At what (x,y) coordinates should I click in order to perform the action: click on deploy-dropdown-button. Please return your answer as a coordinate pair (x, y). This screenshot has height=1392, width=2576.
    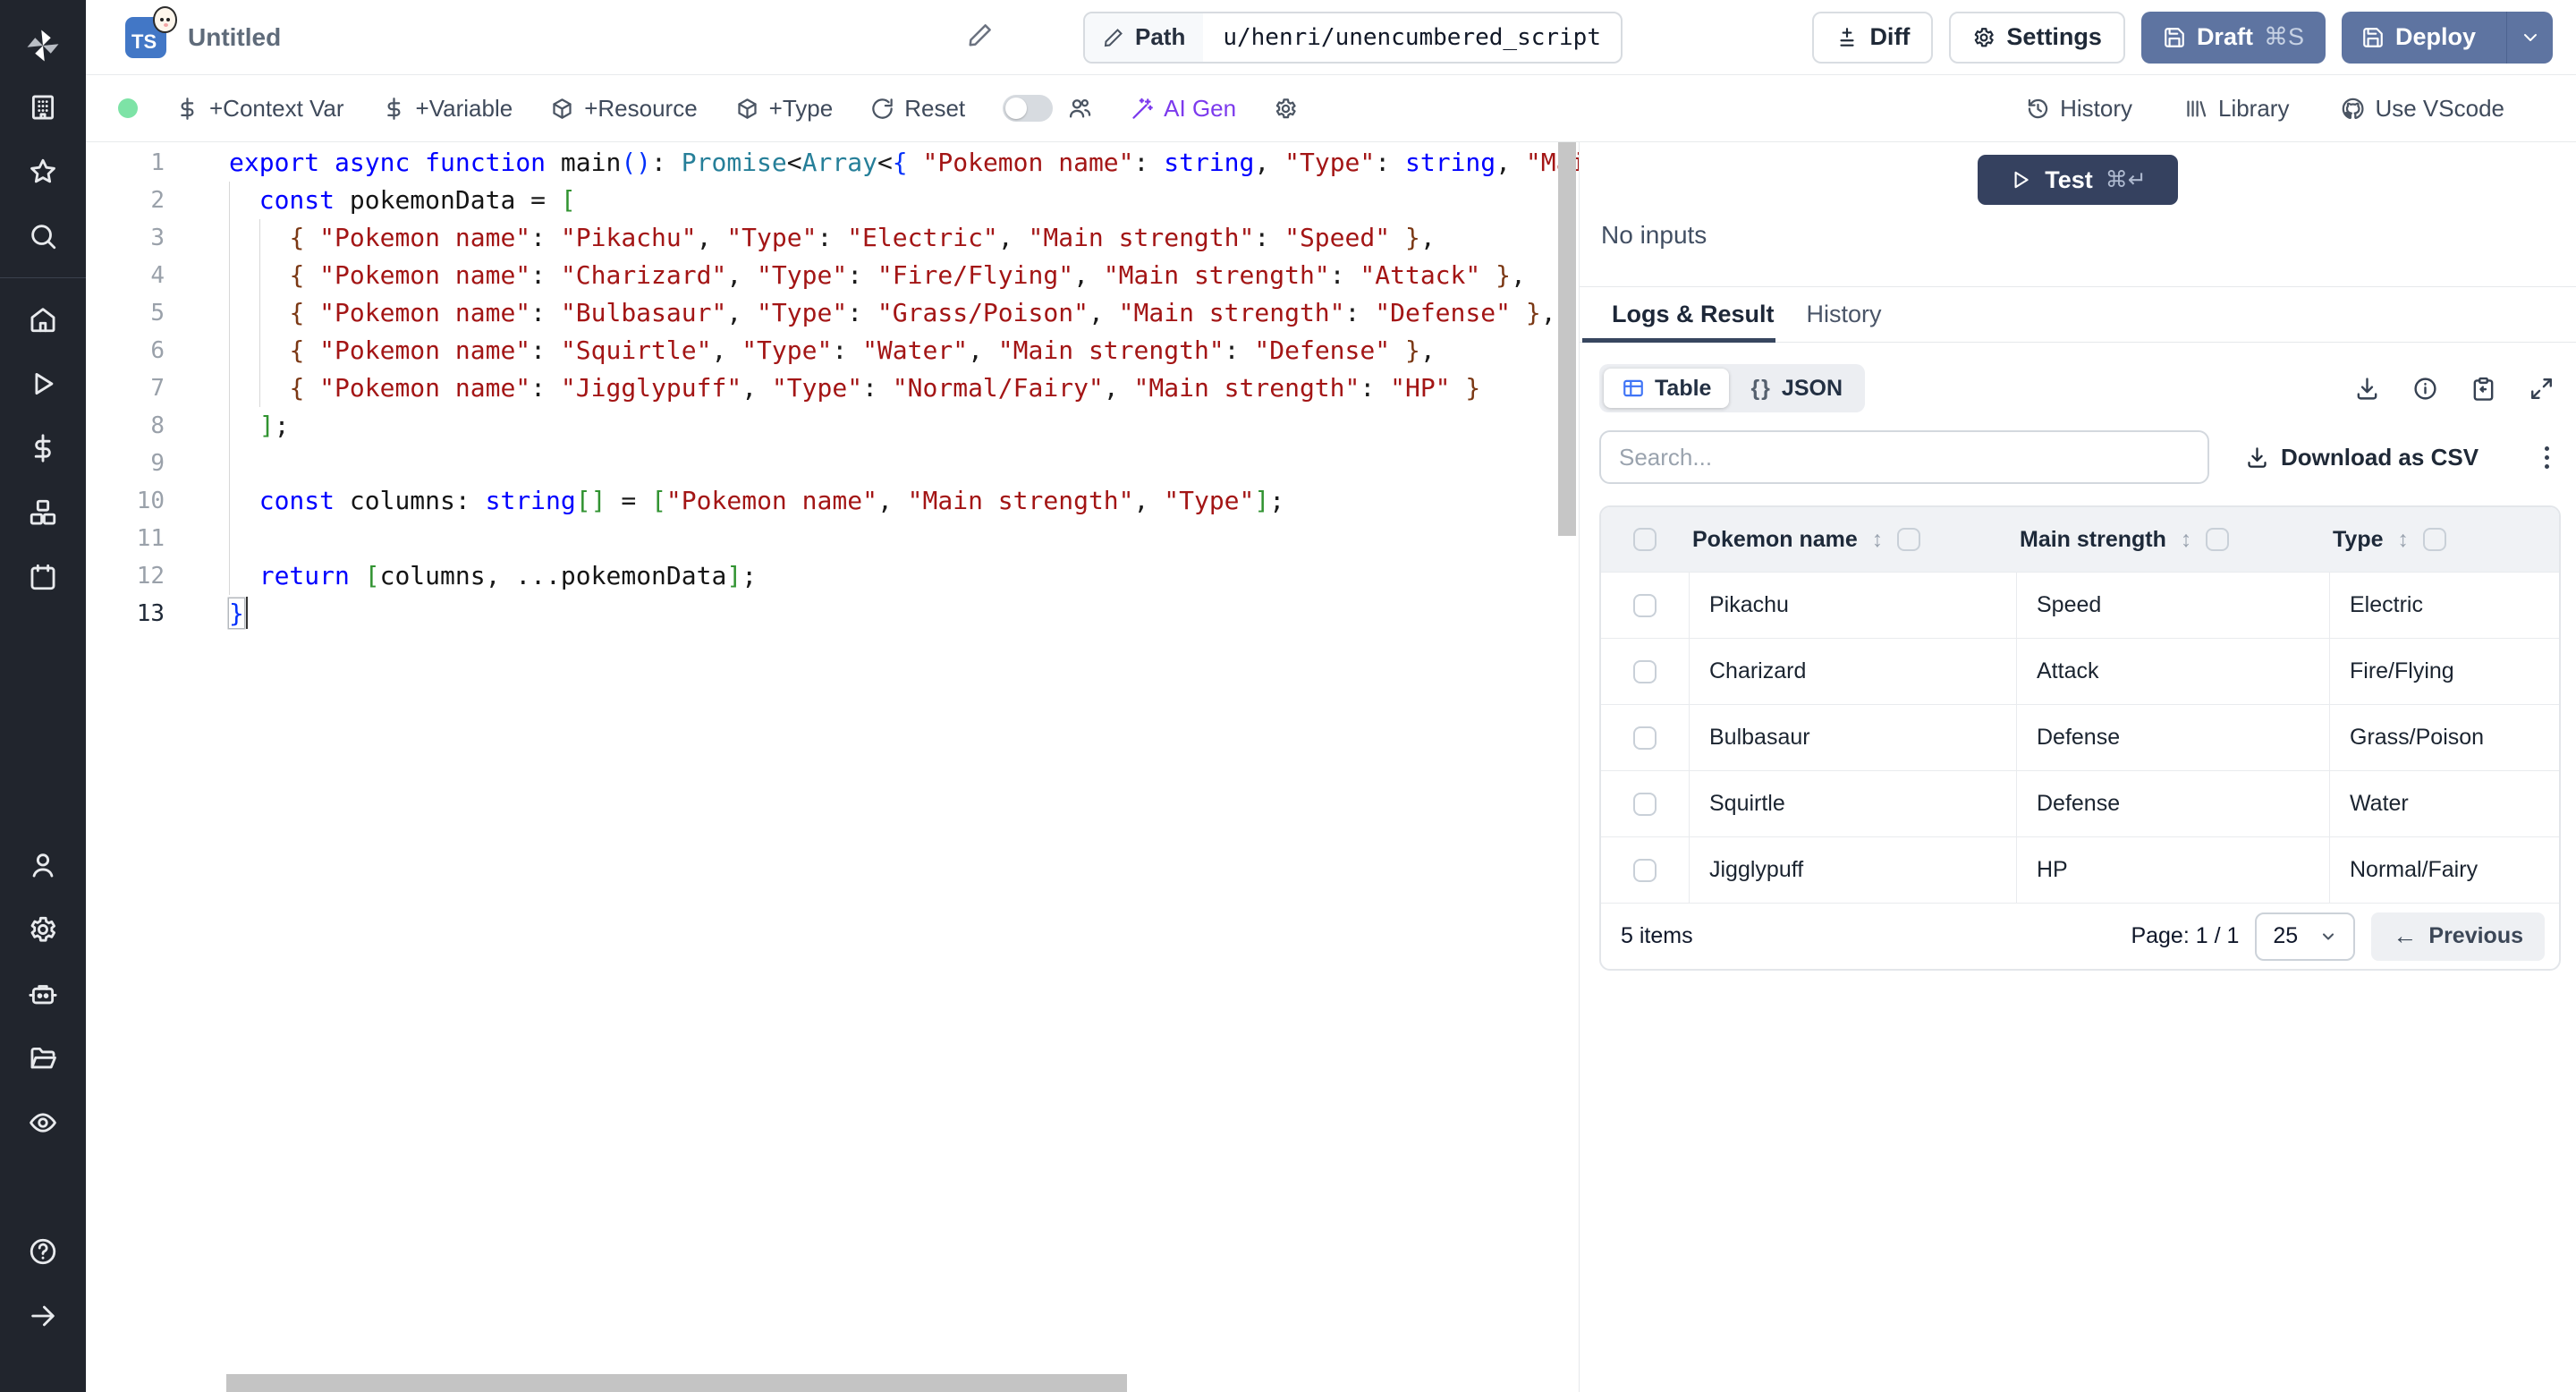
    Looking at the image, I should click on (2529, 37).